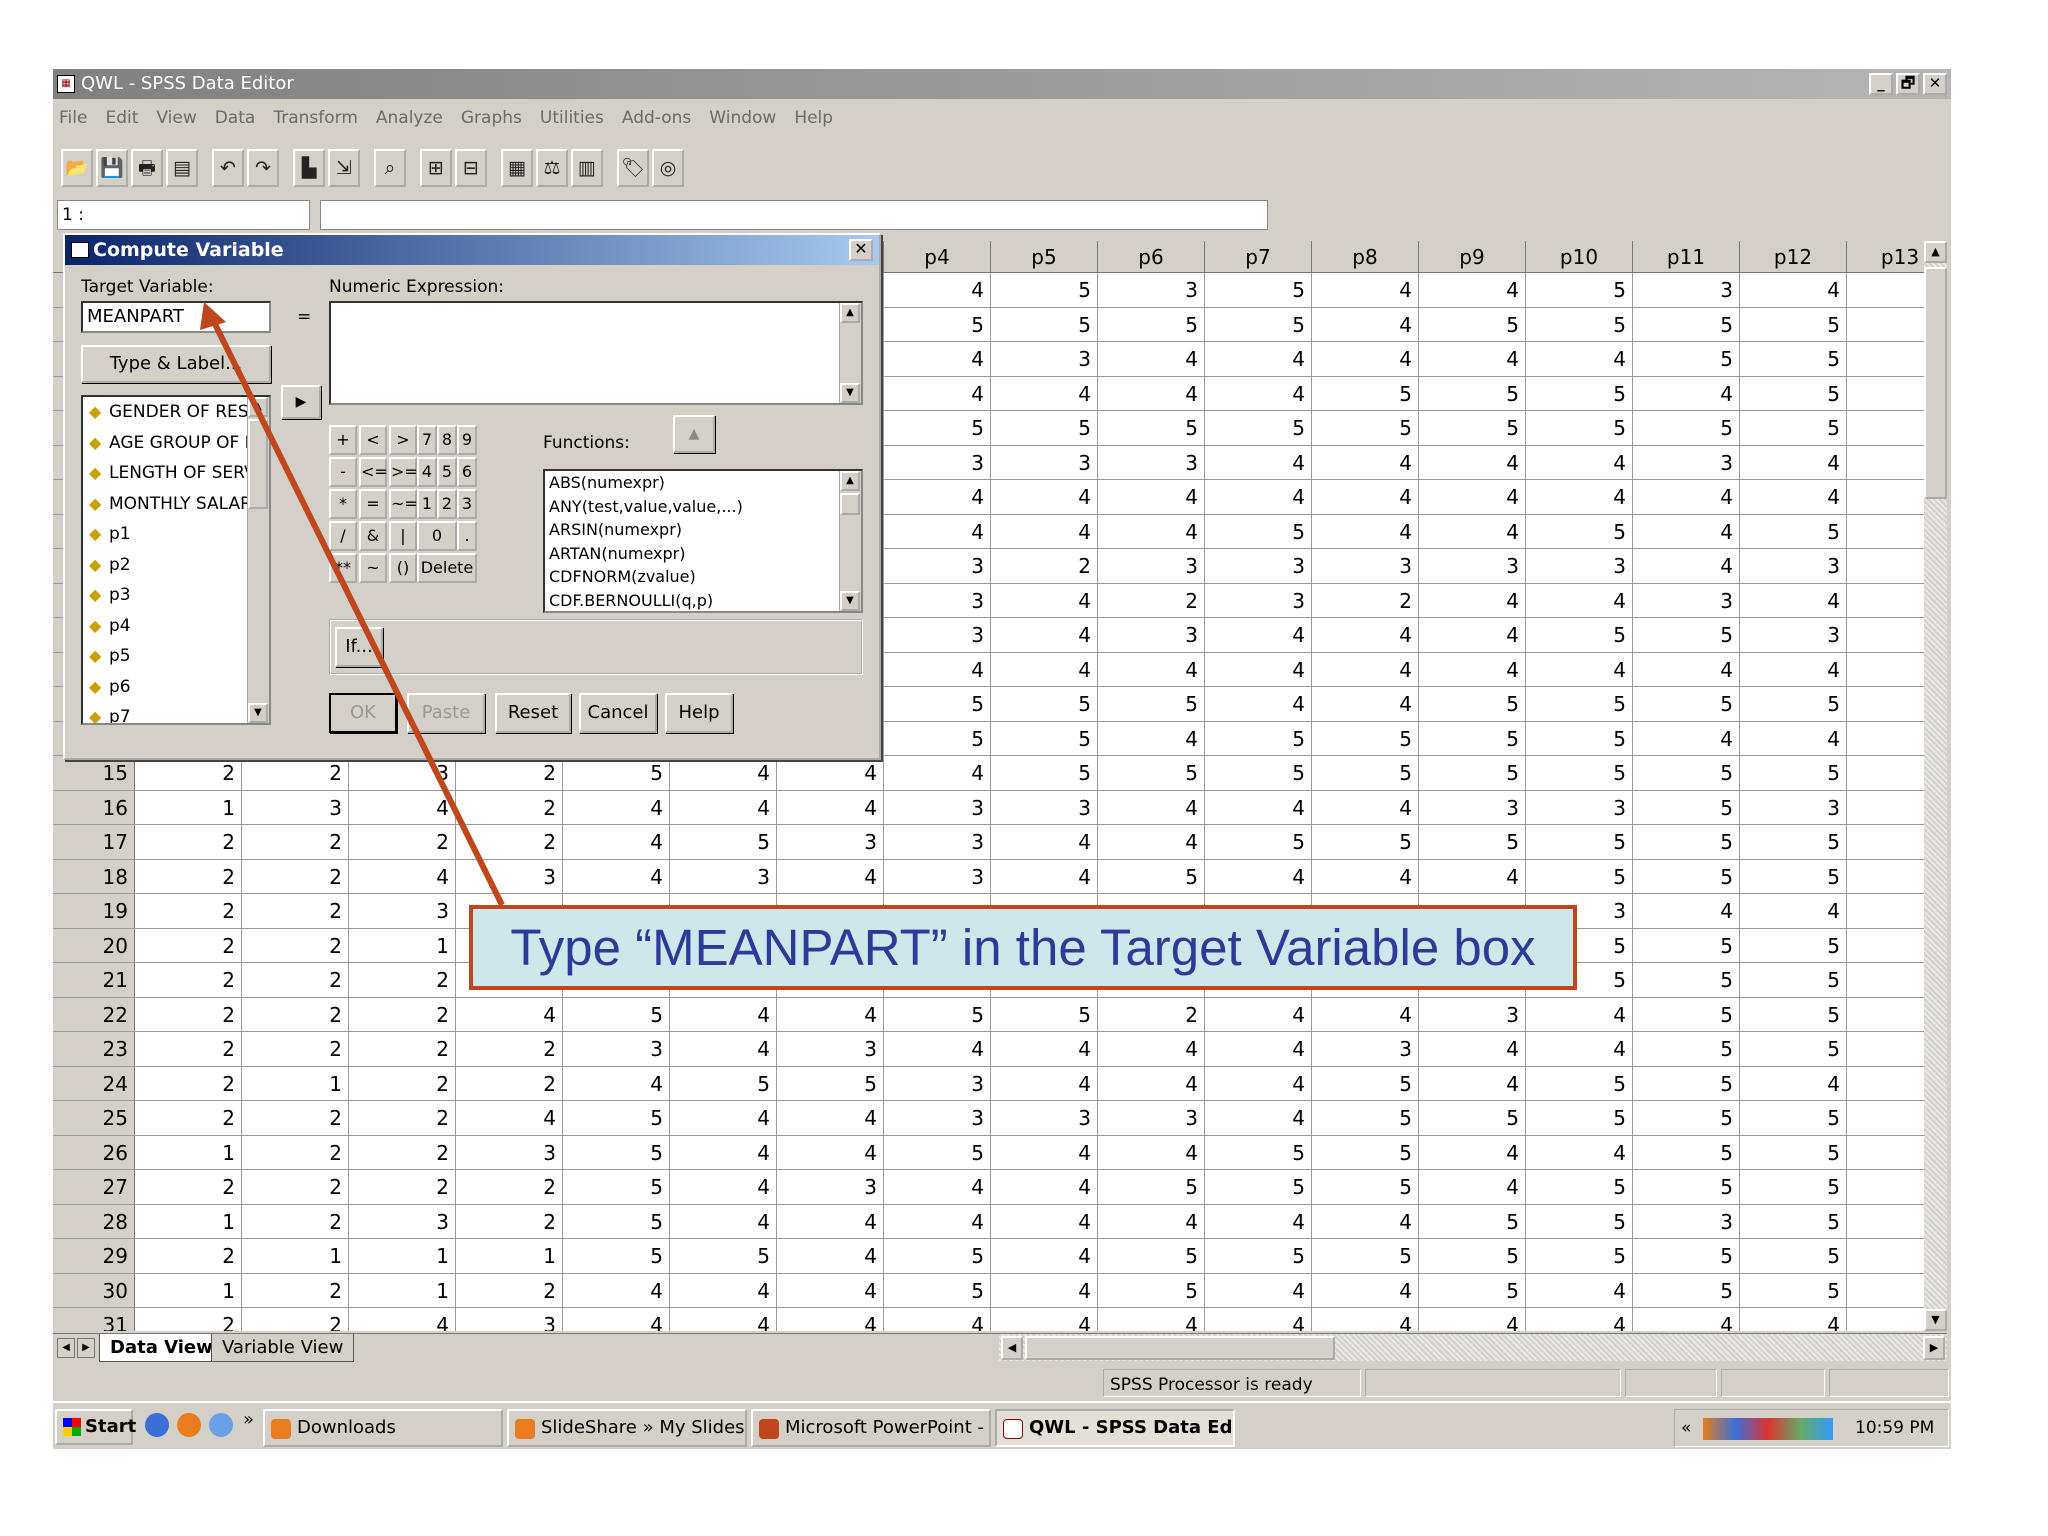  I want to click on table-row: 28 1 2 3 2 5 4 4 4 4 4 4 4 5 5 3 5, so click(988, 1221).